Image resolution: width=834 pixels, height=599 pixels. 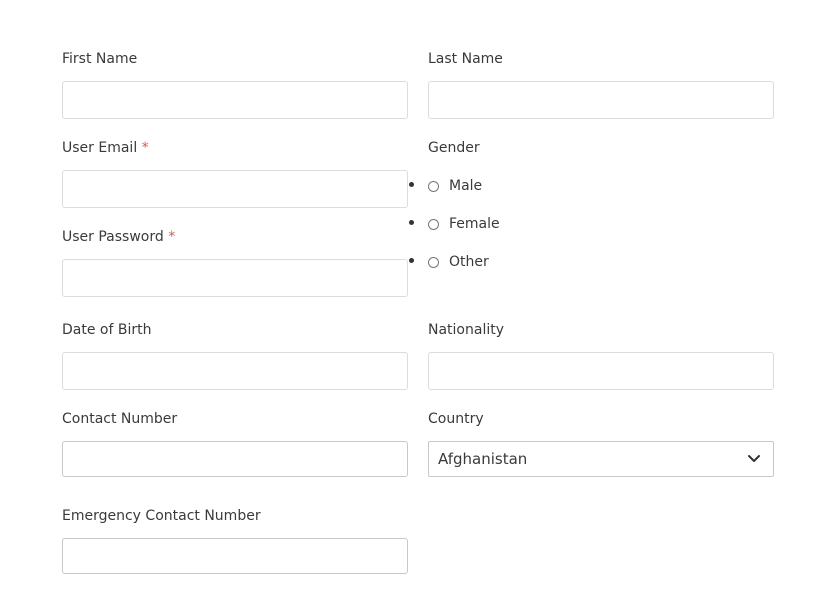 I want to click on first-name-input, so click(x=235, y=100).